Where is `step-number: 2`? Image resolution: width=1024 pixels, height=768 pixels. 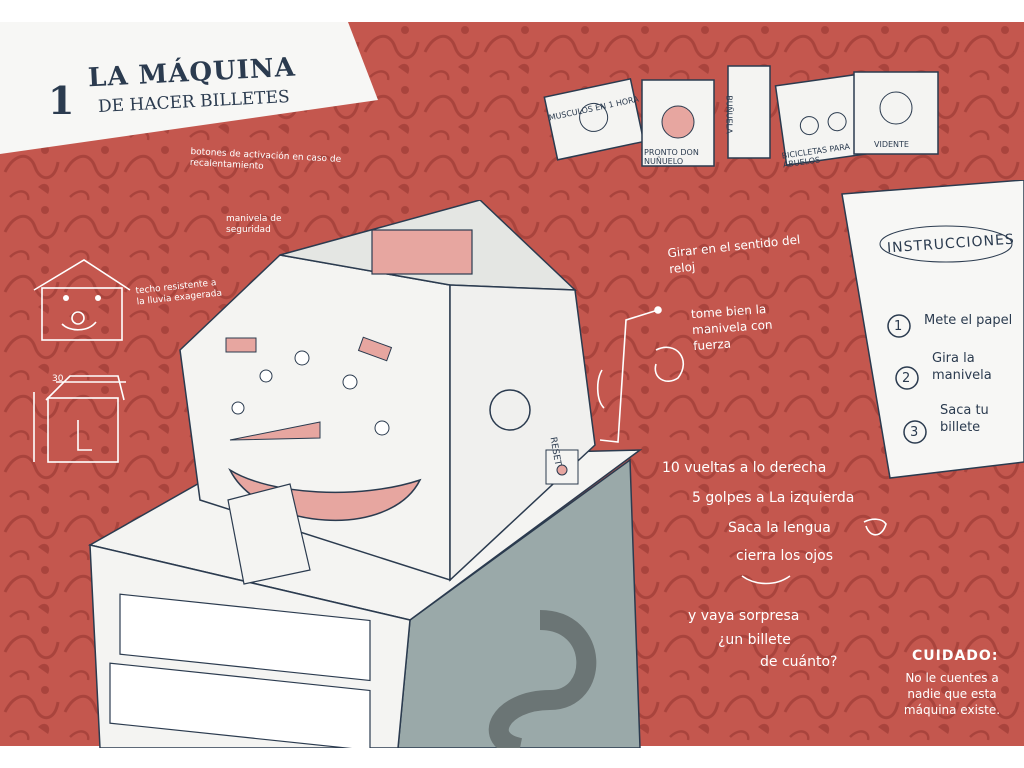 step-number: 2 is located at coordinates (906, 378).